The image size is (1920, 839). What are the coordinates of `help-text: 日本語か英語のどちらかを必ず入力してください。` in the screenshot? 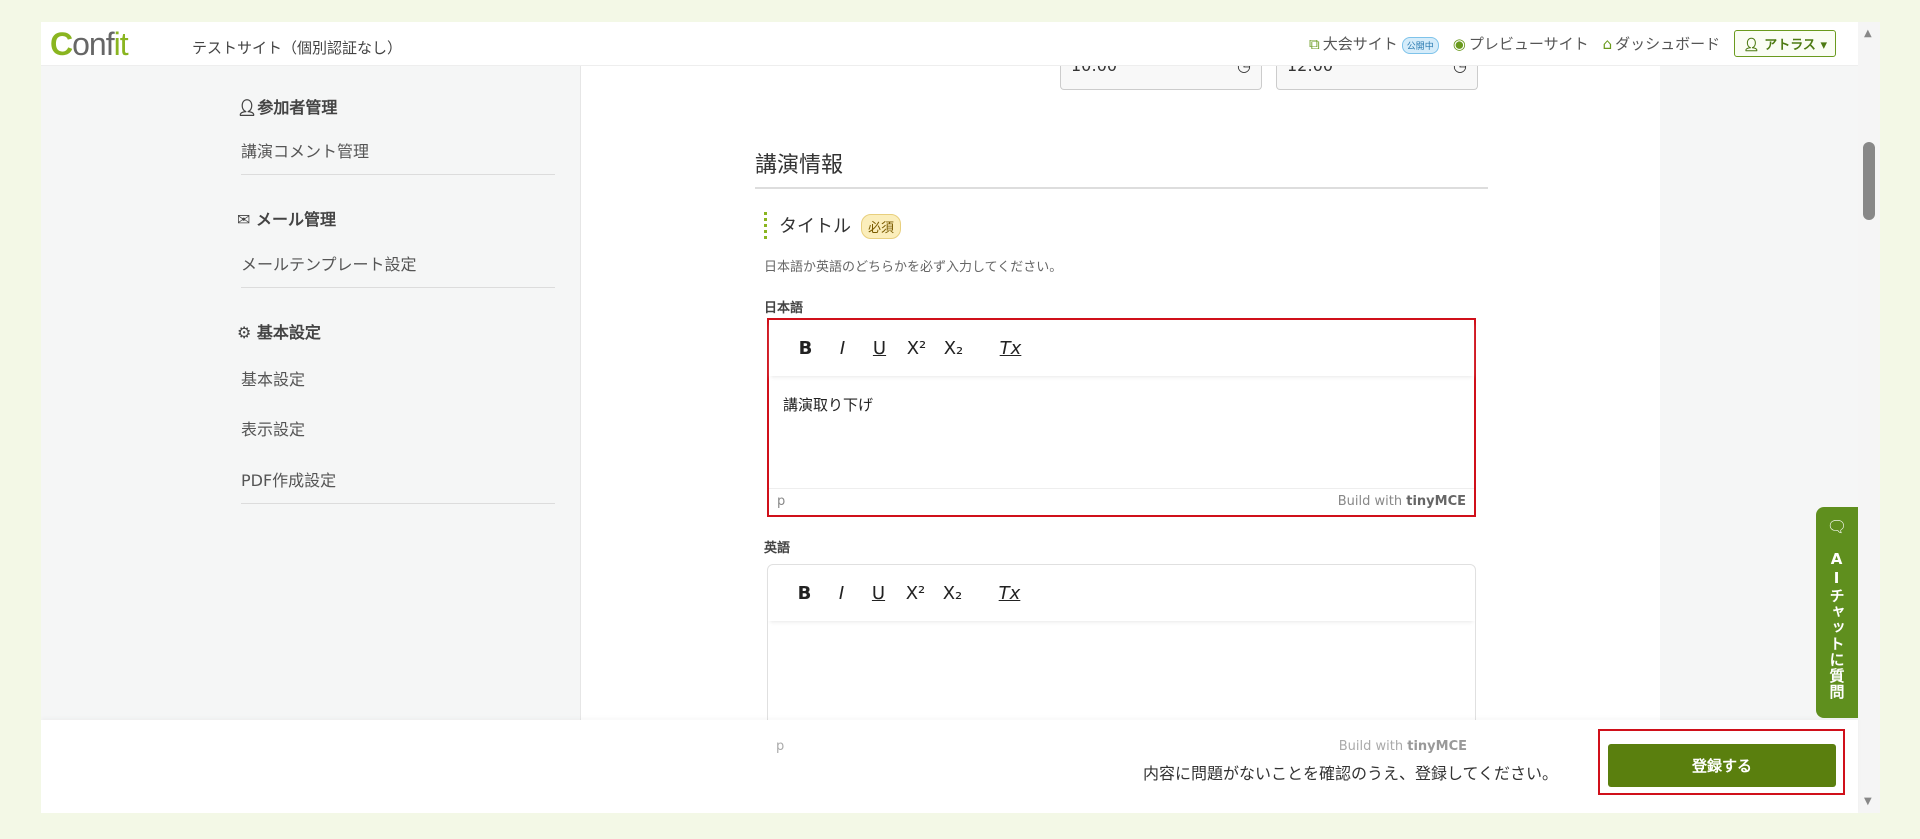 It's located at (913, 267).